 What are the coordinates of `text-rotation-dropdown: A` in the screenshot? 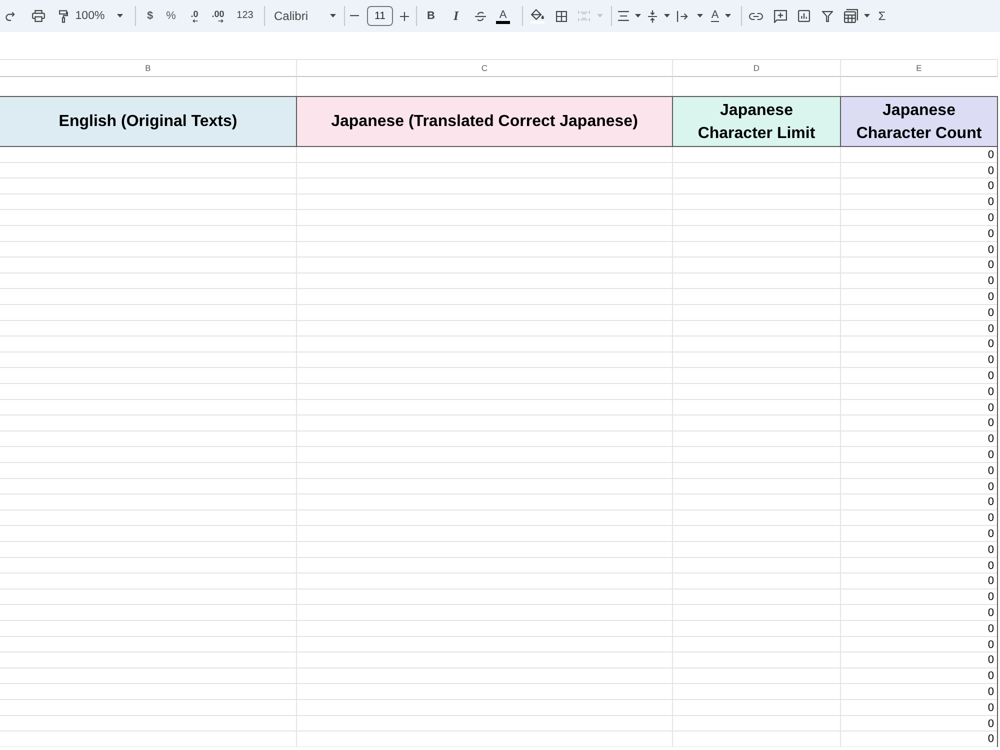 It's located at (721, 16).